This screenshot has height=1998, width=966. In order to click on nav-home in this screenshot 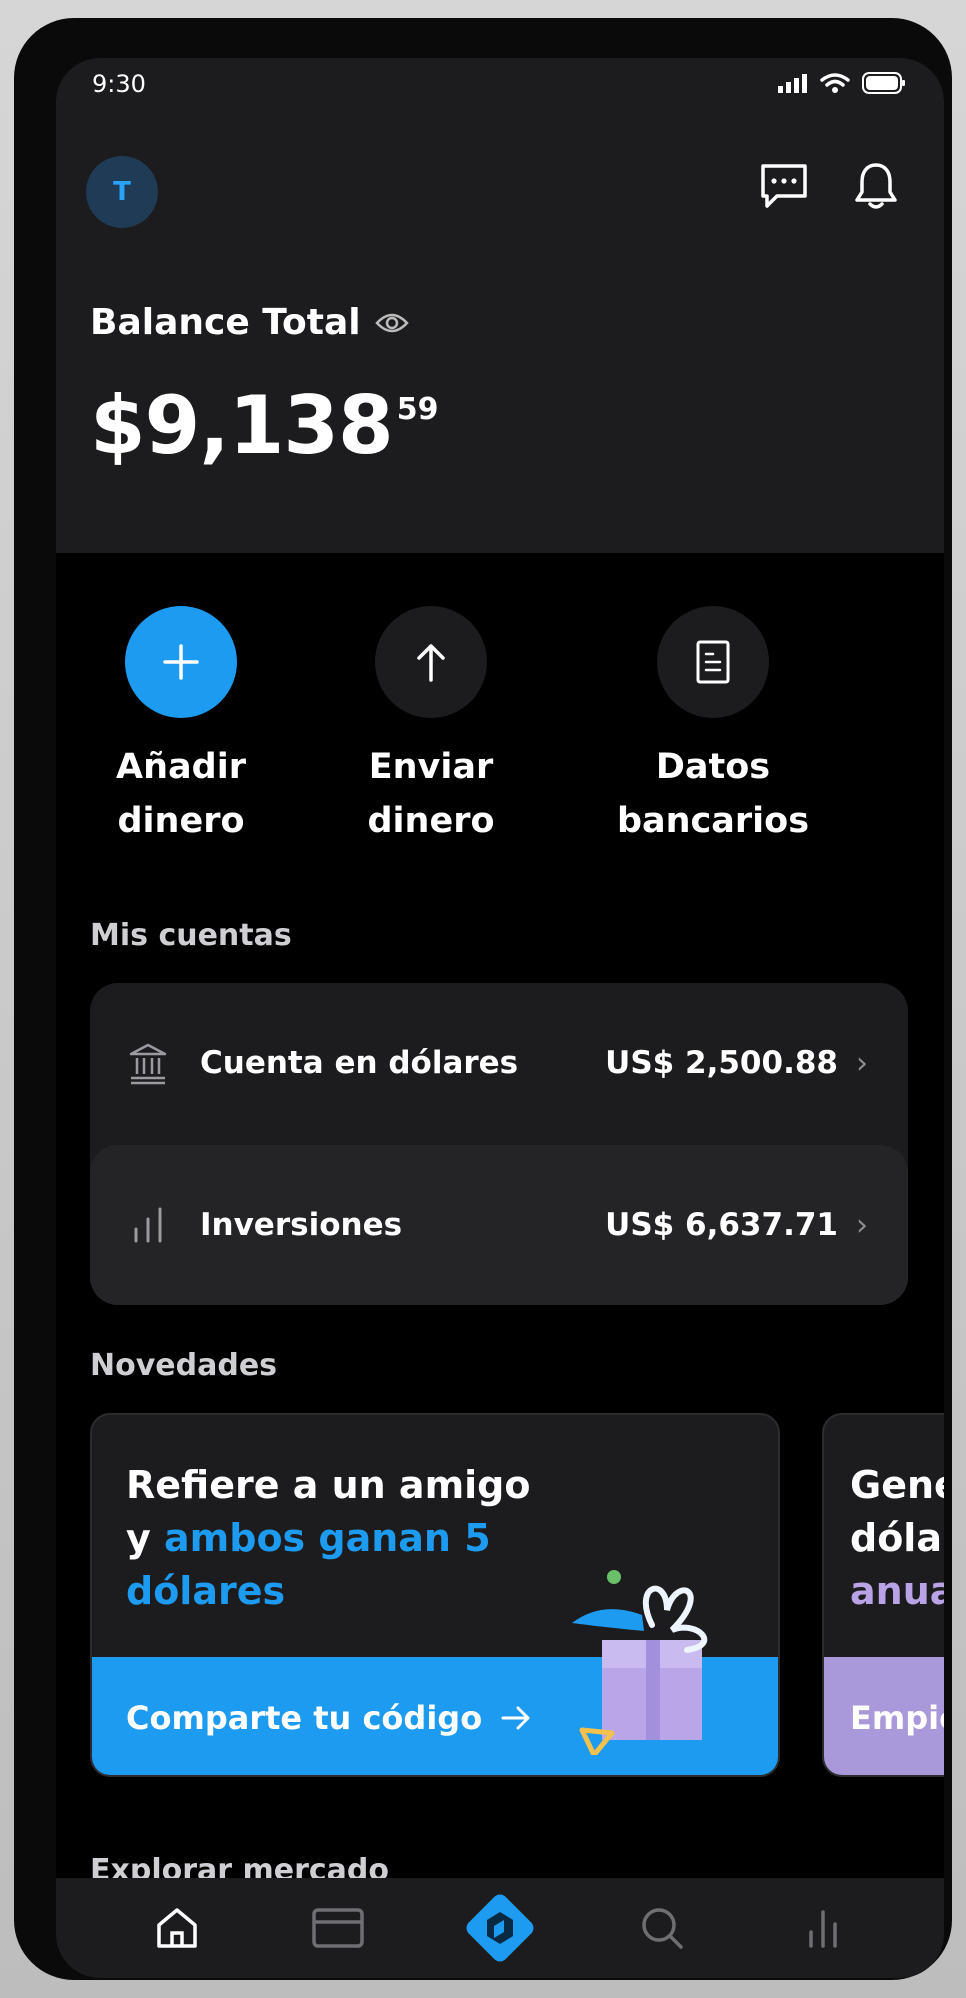, I will do `click(177, 1928)`.